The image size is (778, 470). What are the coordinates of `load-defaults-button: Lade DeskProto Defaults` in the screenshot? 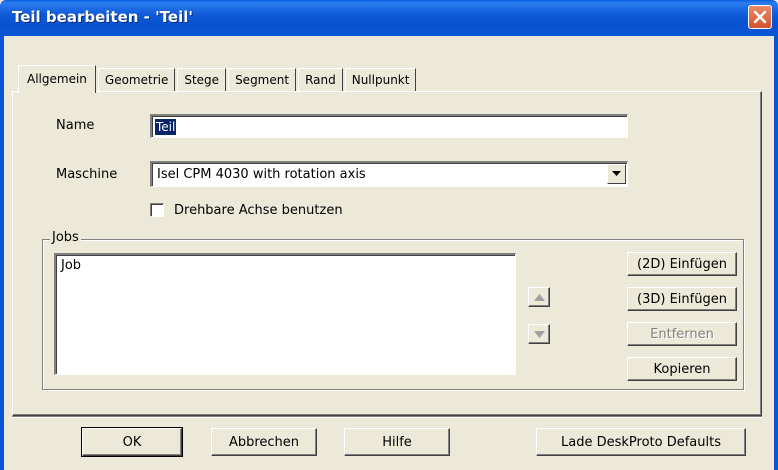 It's located at (641, 442).